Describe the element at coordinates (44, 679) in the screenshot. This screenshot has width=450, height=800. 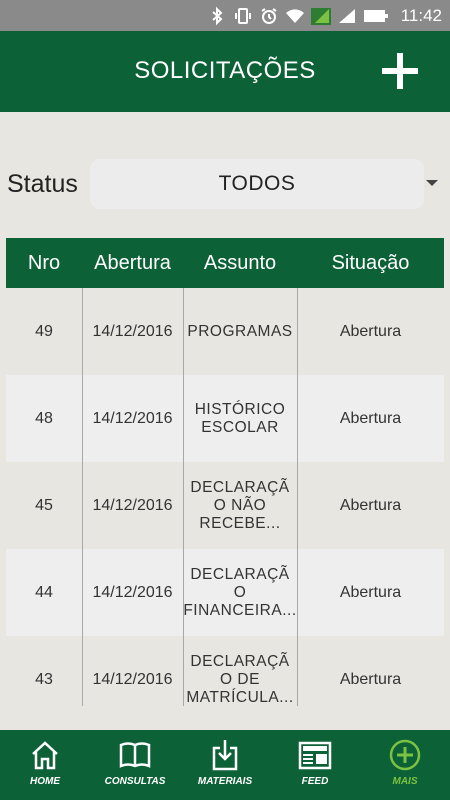
I see `cell-nro: 43` at that location.